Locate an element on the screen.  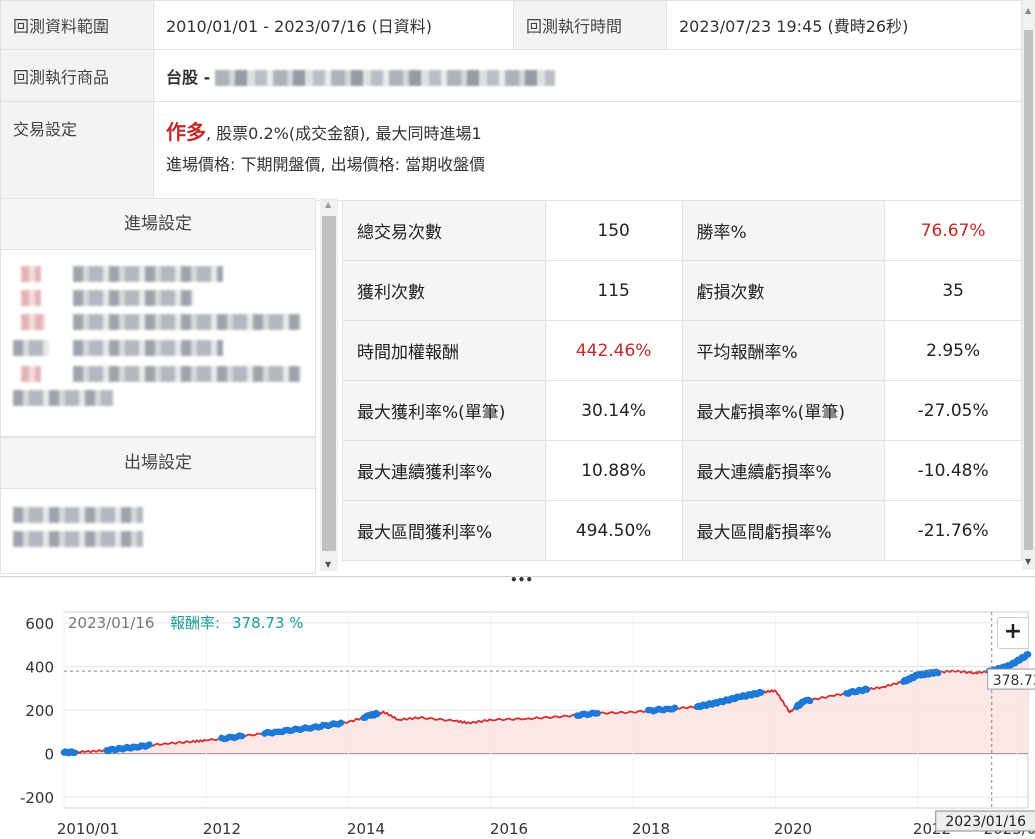
chart-header-label: 報酬率: is located at coordinates (195, 623).